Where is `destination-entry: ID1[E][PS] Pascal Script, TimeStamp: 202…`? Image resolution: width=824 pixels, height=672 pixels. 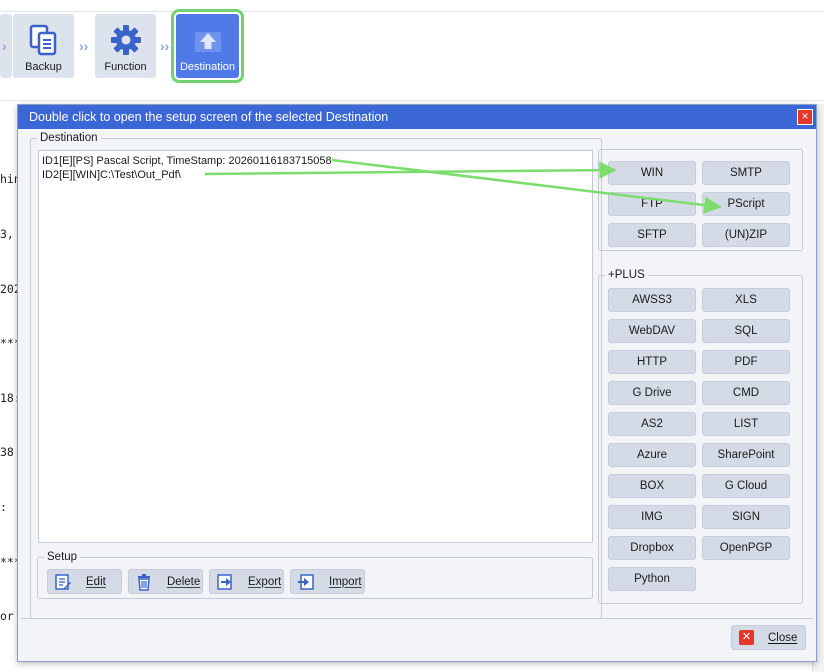 destination-entry: ID1[E][PS] Pascal Script, TimeStamp: 202… is located at coordinates (317, 161).